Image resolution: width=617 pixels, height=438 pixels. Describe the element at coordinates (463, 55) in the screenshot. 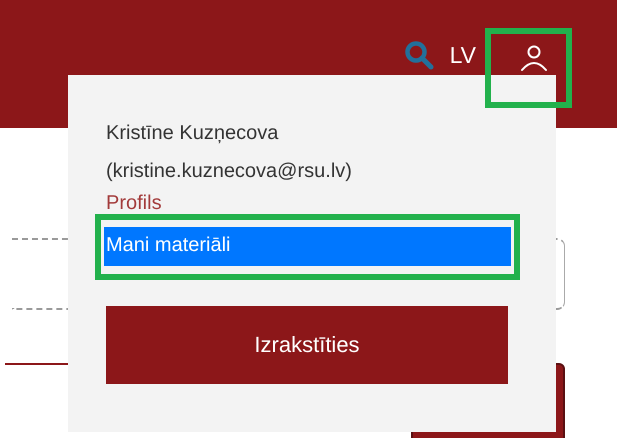

I see `language-link: LV` at that location.